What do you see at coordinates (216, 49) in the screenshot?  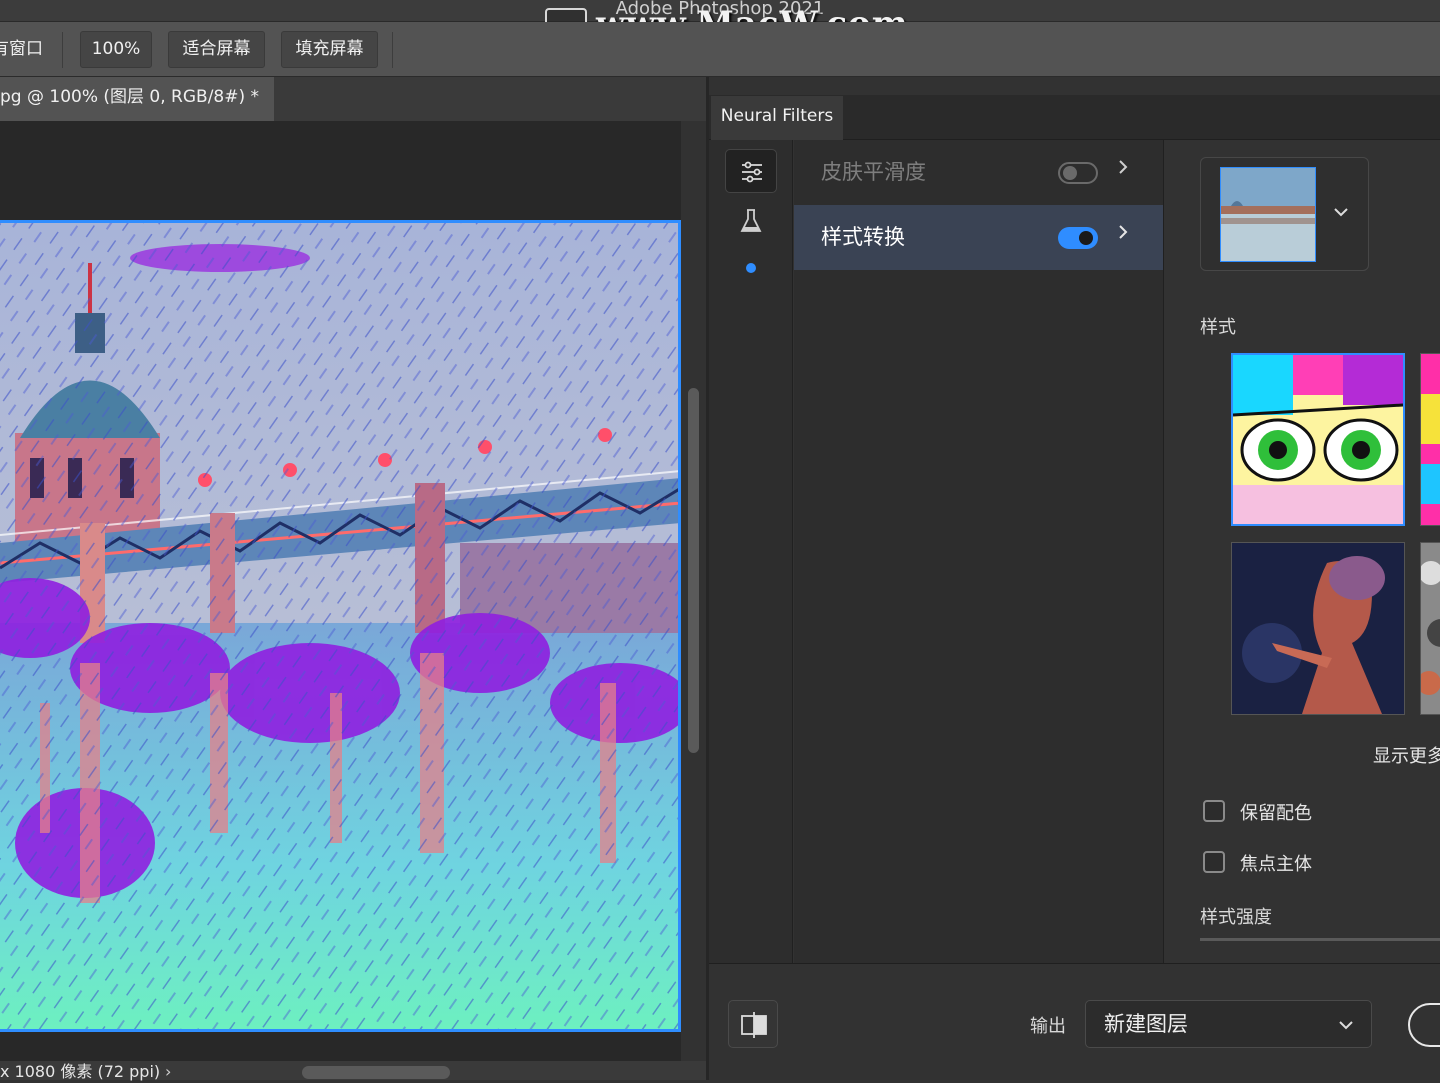 I see `fit-screen-button: 适合屏幕` at bounding box center [216, 49].